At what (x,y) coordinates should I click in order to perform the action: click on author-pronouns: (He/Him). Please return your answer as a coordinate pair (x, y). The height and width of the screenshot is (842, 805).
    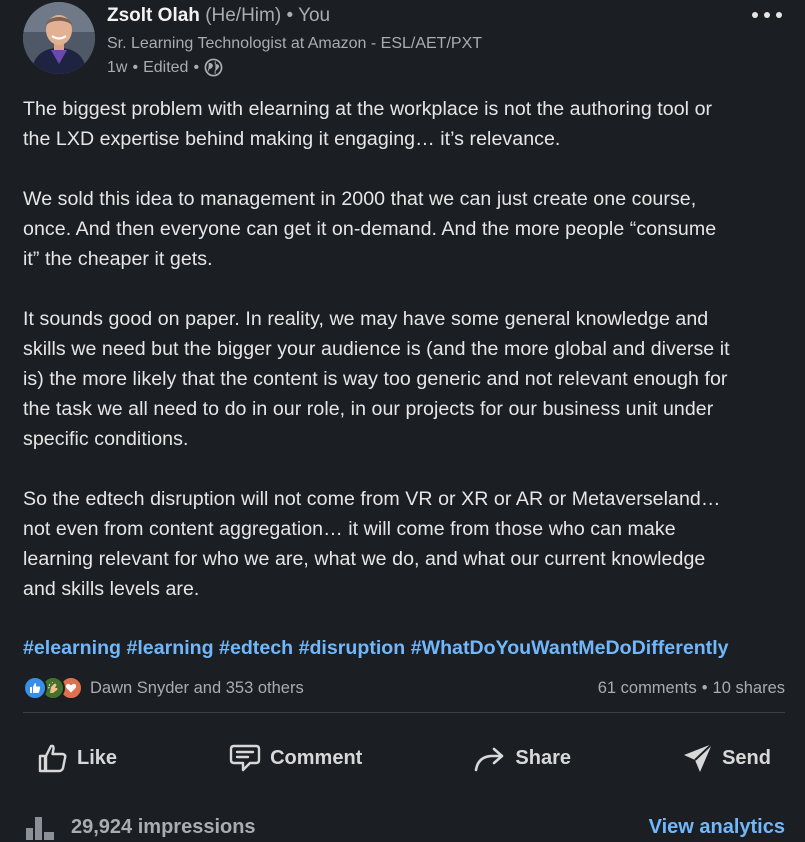
    Looking at the image, I should click on (243, 15).